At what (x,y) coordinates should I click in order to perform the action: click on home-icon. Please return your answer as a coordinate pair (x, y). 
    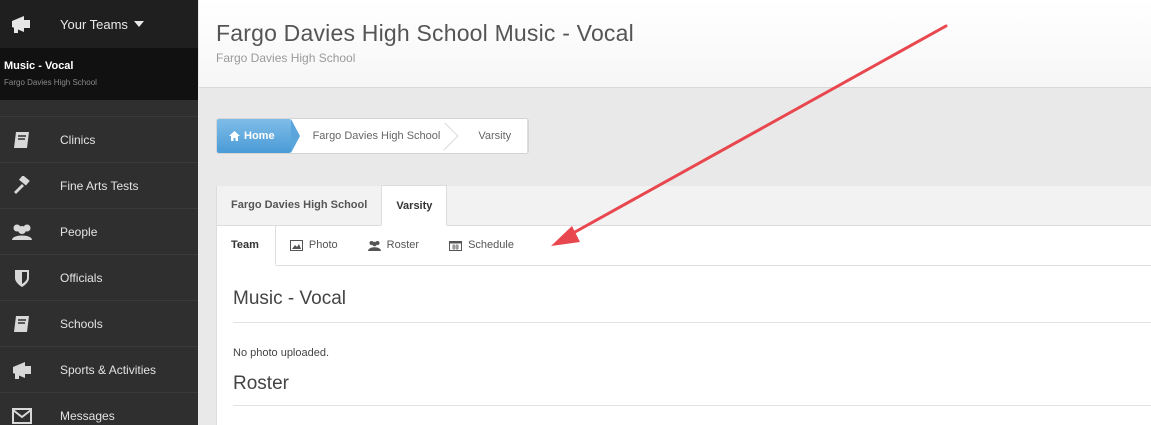
    Looking at the image, I should click on (234, 136).